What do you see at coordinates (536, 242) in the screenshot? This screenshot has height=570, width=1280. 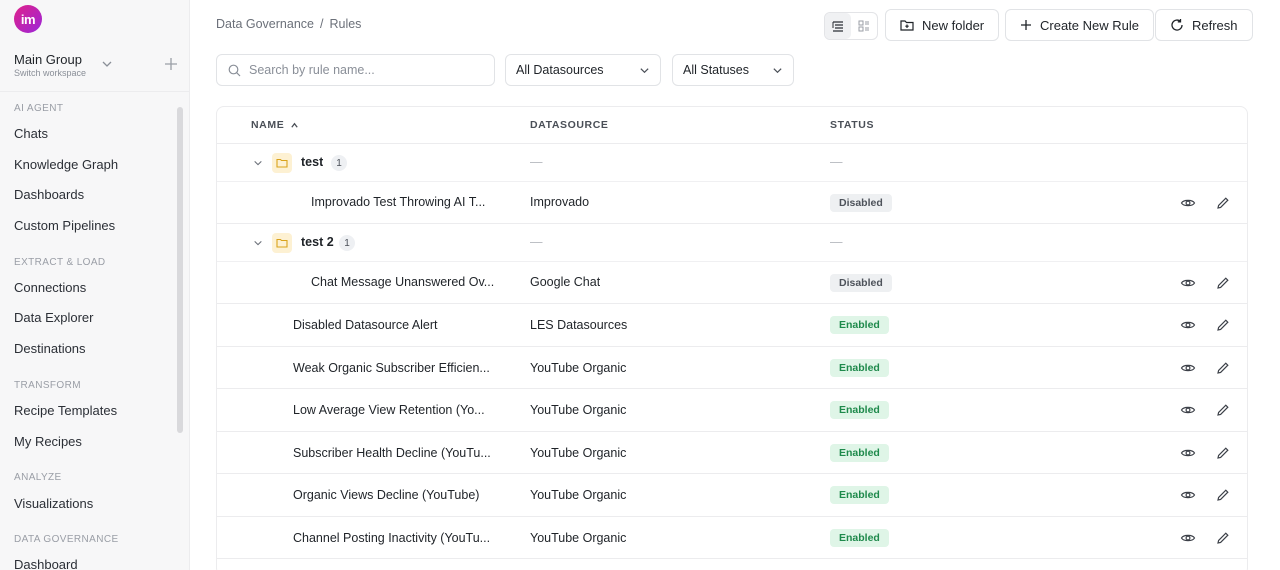 I see `datasource-empty: —` at bounding box center [536, 242].